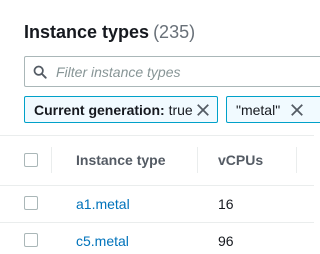 This screenshot has width=320, height=254. I want to click on search-input, so click(186, 72).